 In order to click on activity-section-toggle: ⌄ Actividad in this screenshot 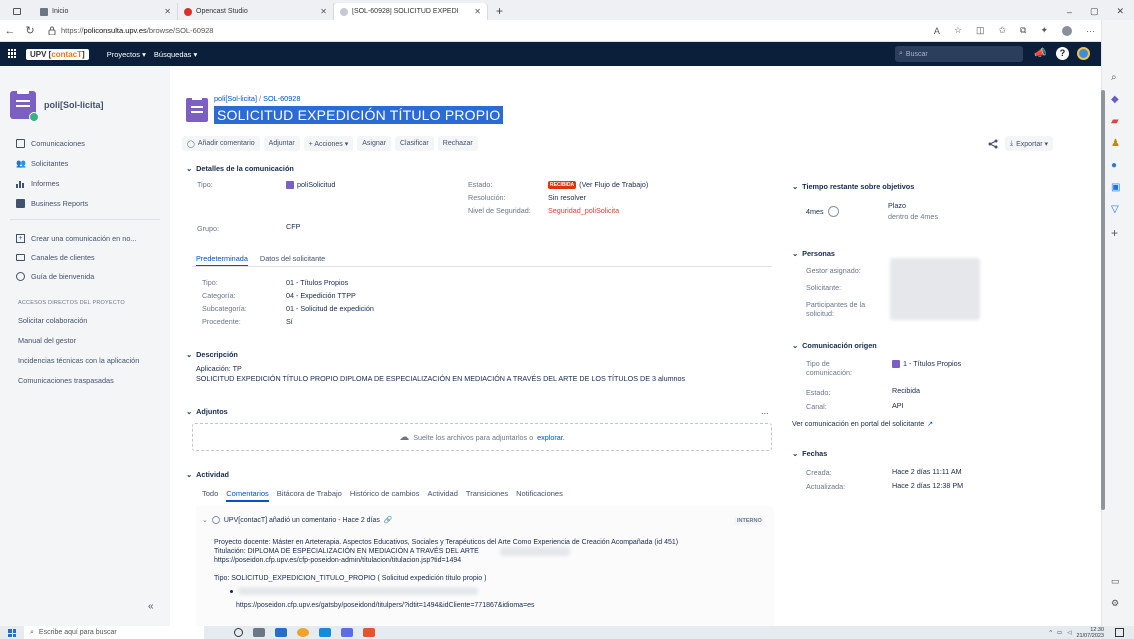, I will do `click(207, 474)`.